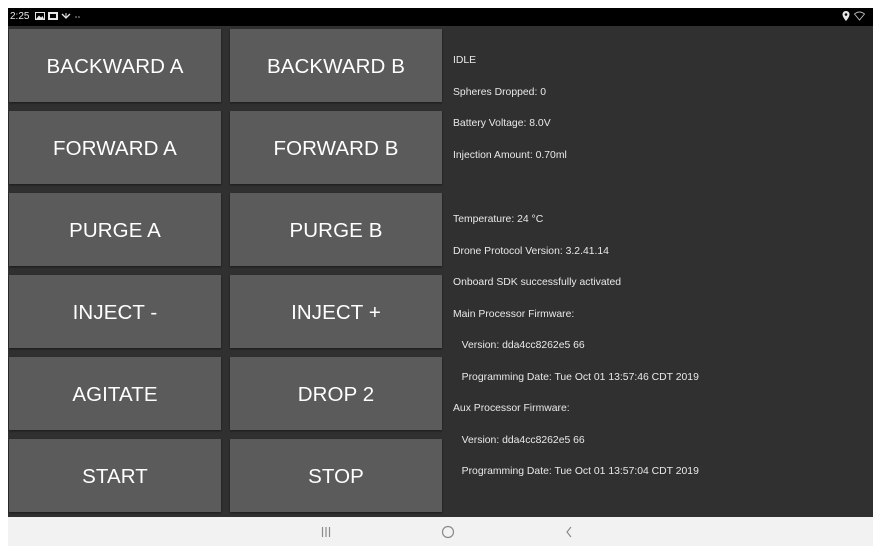 This screenshot has height=546, width=873. I want to click on back-icon, so click(569, 531).